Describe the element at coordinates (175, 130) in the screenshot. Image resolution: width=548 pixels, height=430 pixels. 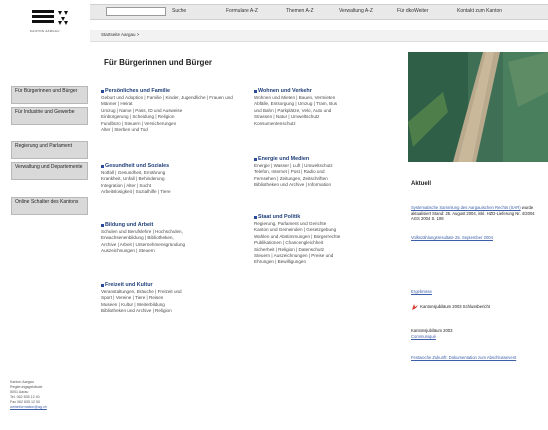
I see `category-links: Alter | Sterben und Tod` at that location.